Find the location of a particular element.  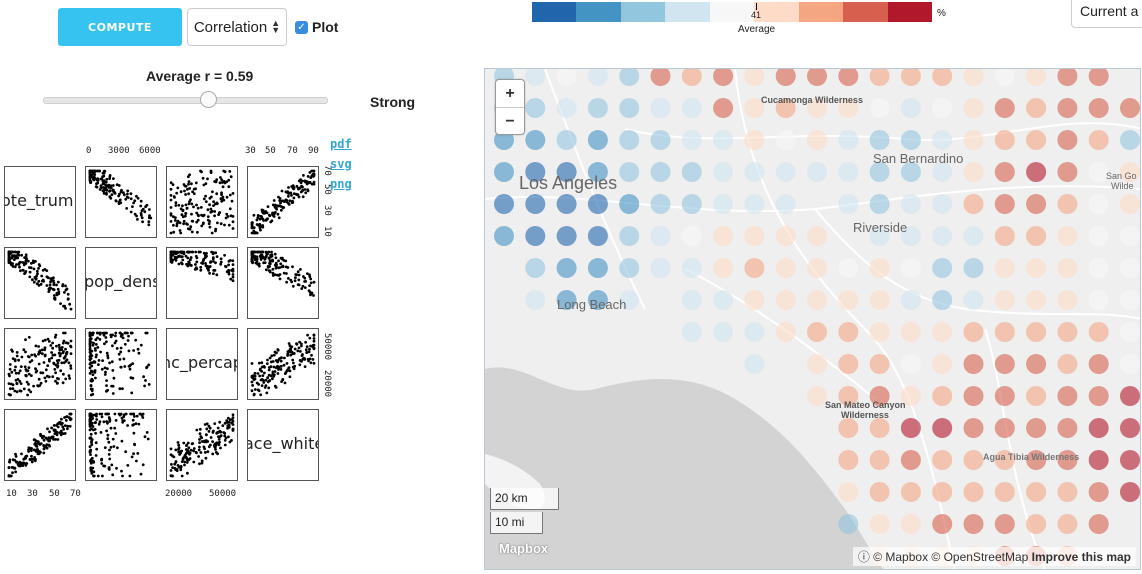

strength-slider-track is located at coordinates (185, 100).